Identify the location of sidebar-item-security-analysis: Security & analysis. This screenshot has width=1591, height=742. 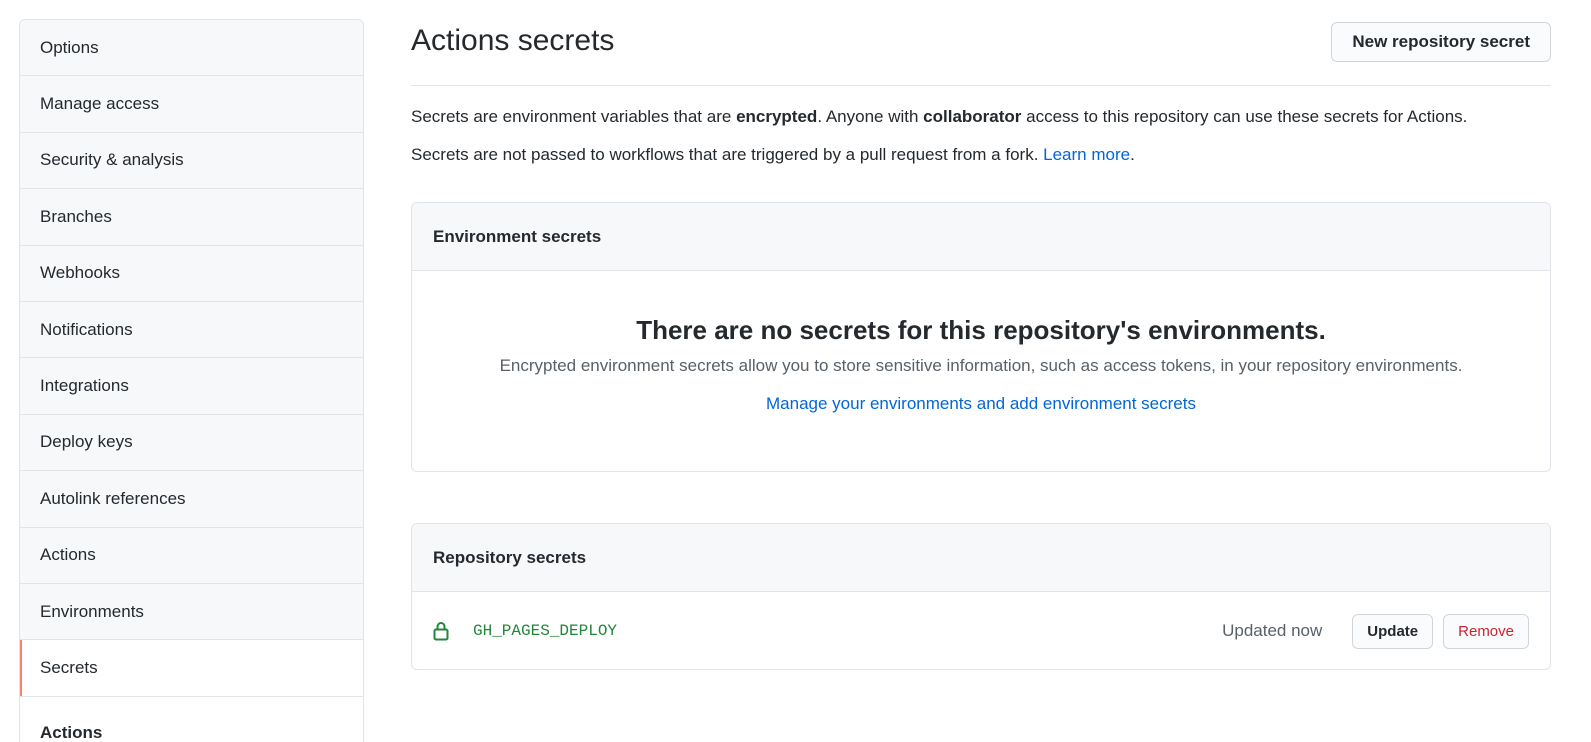
(191, 161).